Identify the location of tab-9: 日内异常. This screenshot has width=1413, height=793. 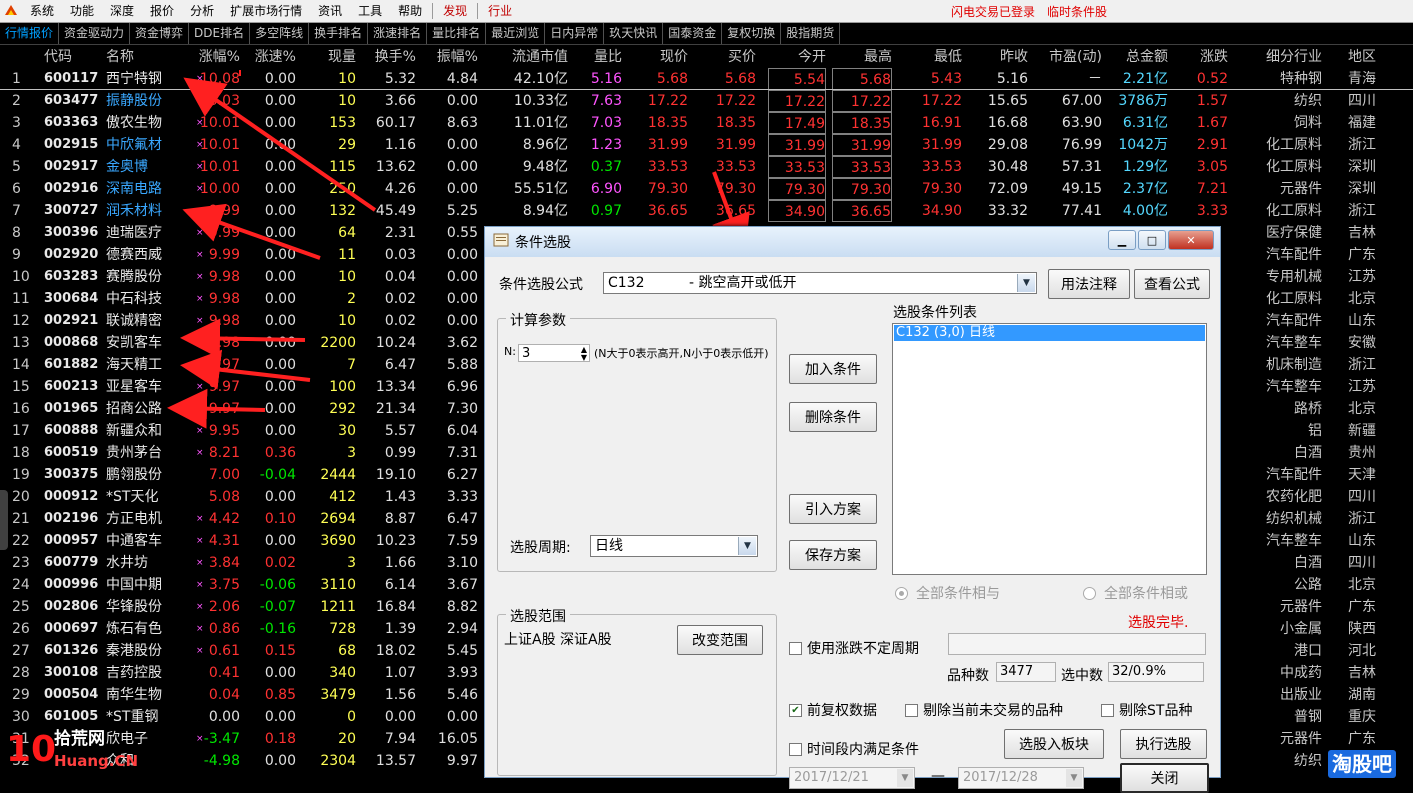
(575, 33).